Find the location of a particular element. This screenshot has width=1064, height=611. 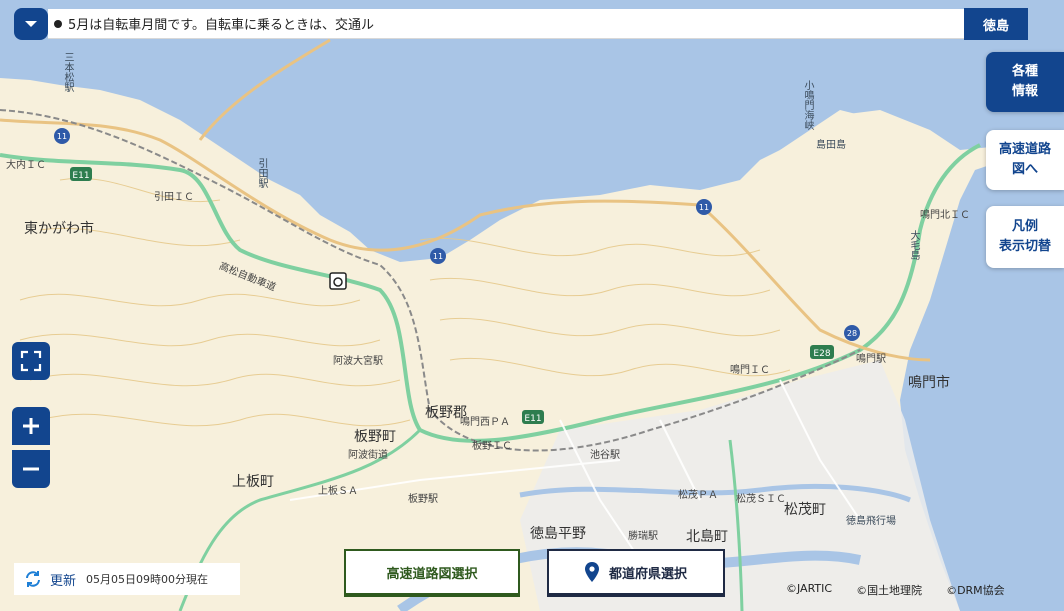

update-label: 更新 is located at coordinates (63, 579).